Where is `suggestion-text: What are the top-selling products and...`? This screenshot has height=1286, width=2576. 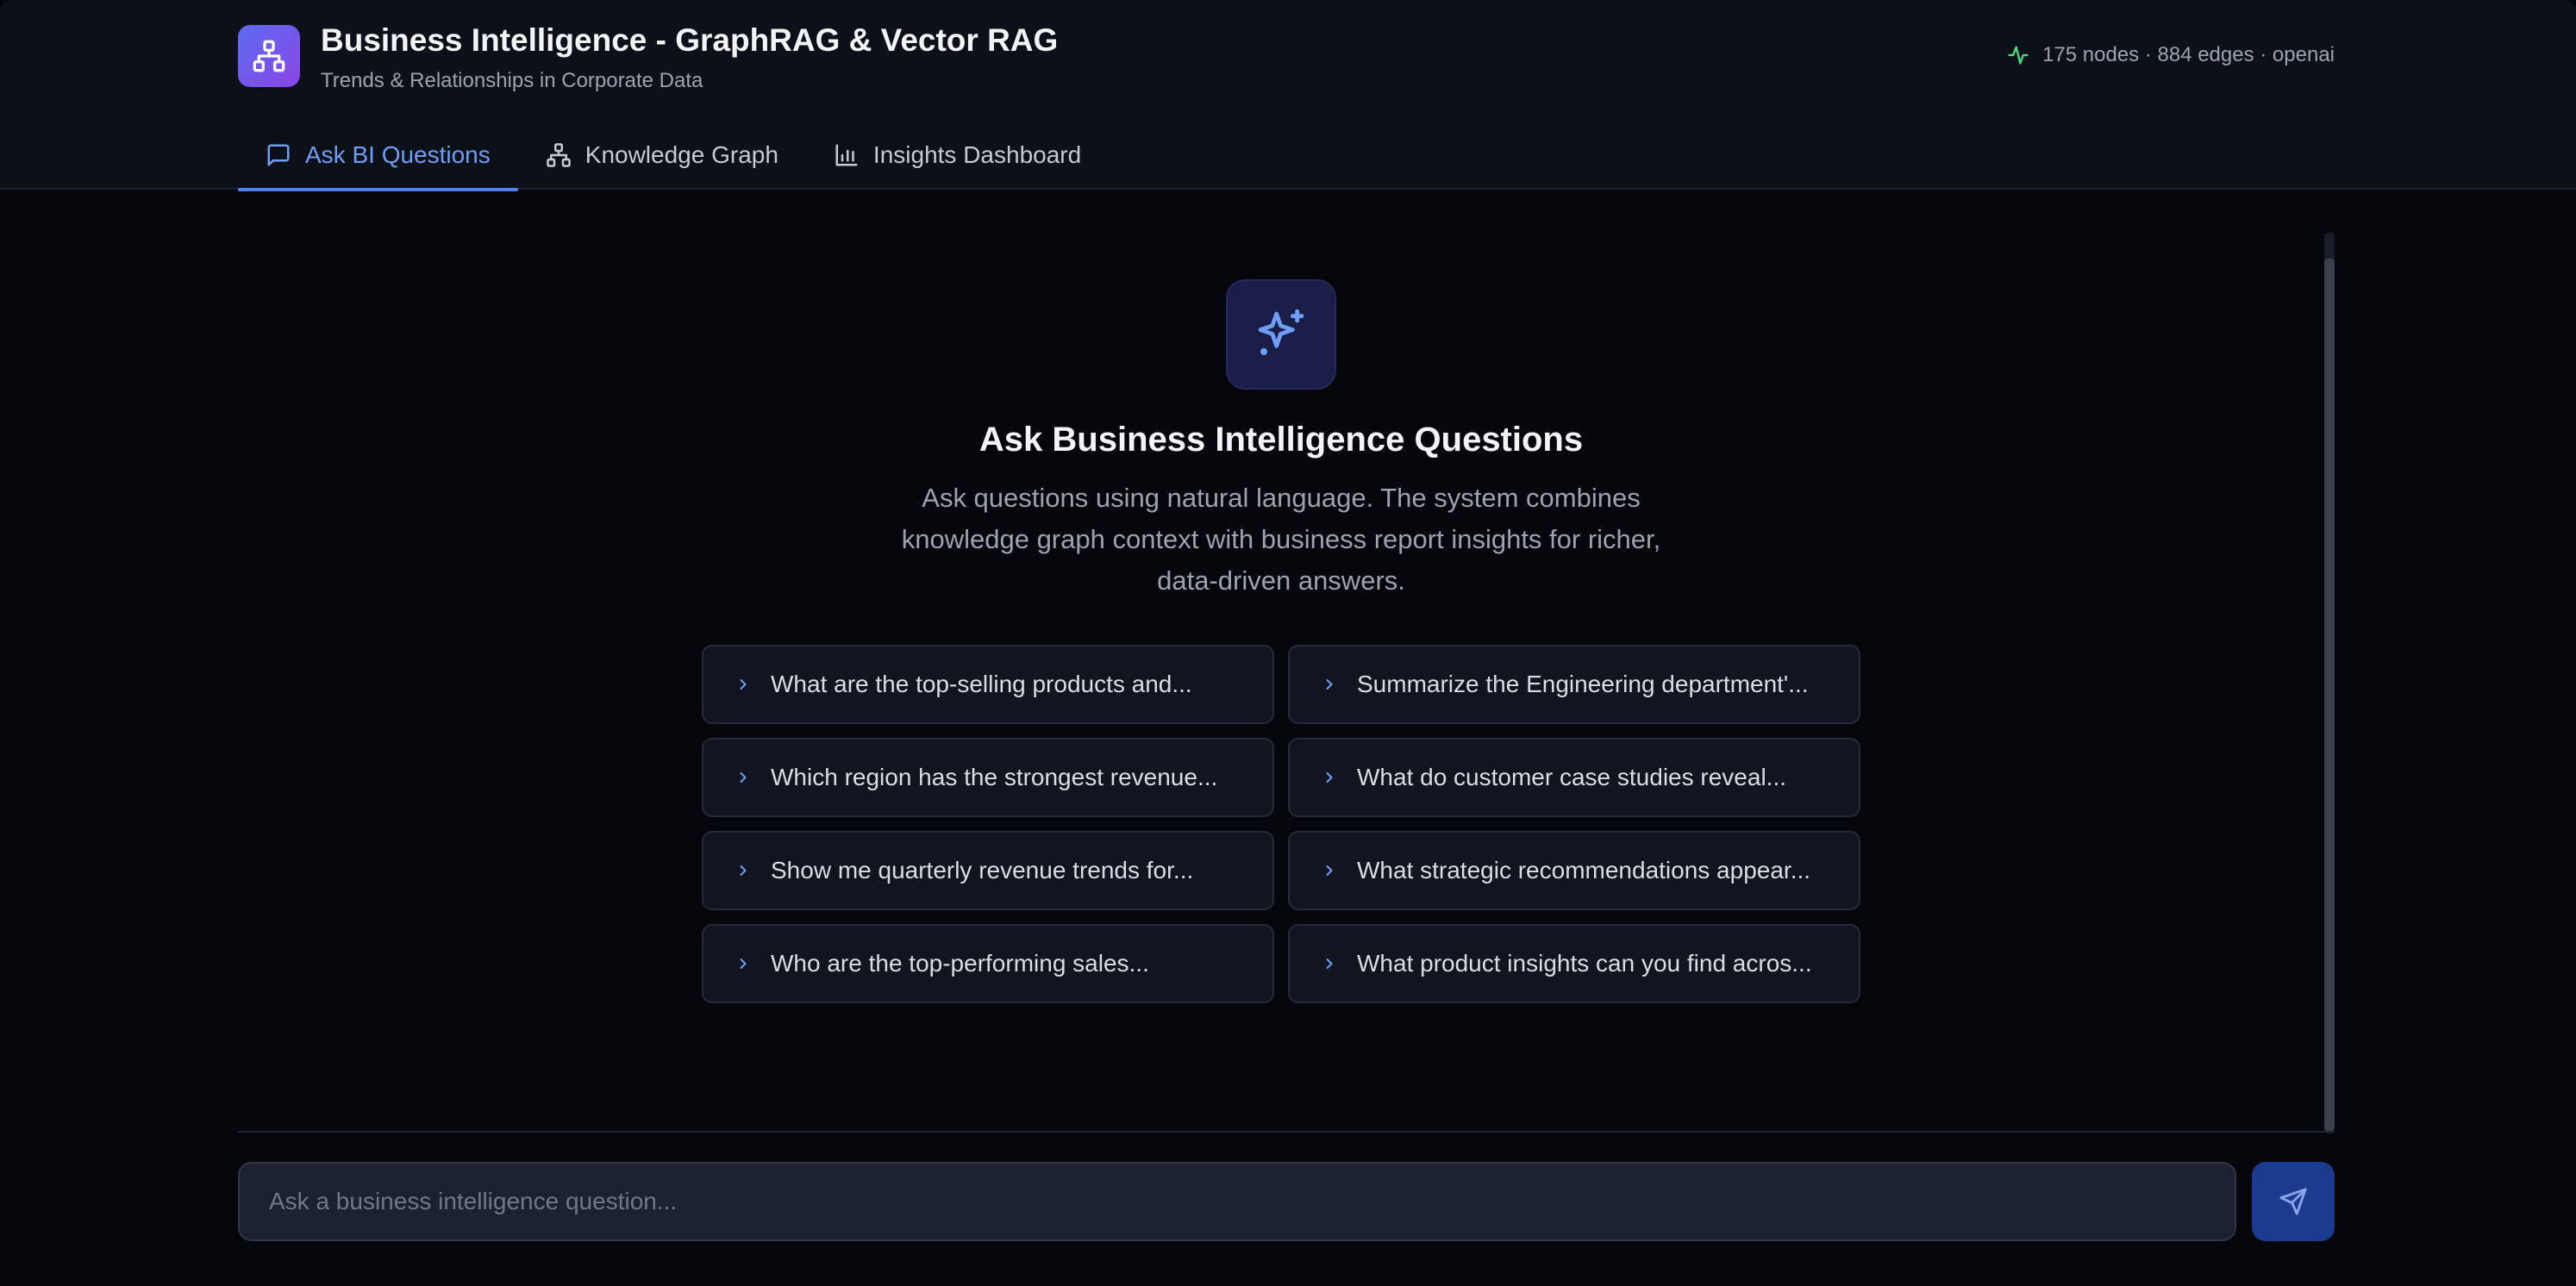 suggestion-text: What are the top-selling products and... is located at coordinates (982, 684).